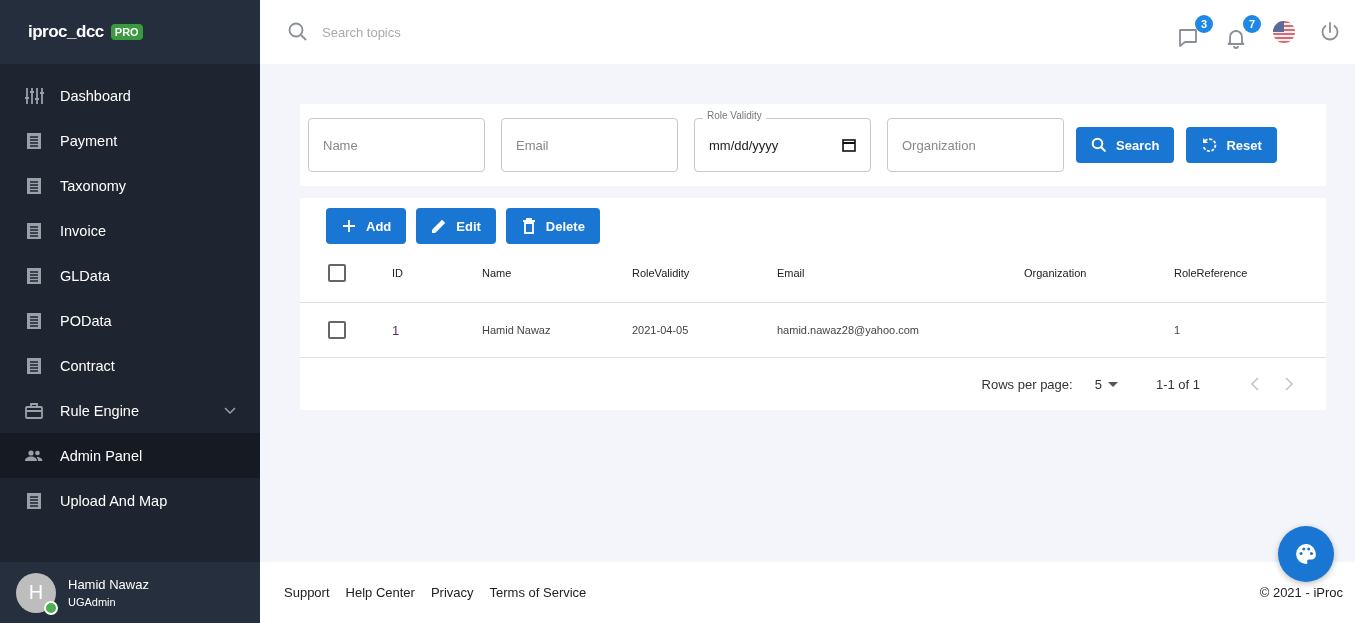 This screenshot has width=1355, height=623. Describe the element at coordinates (1211, 273) in the screenshot. I see `column-header: RoleReference` at that location.